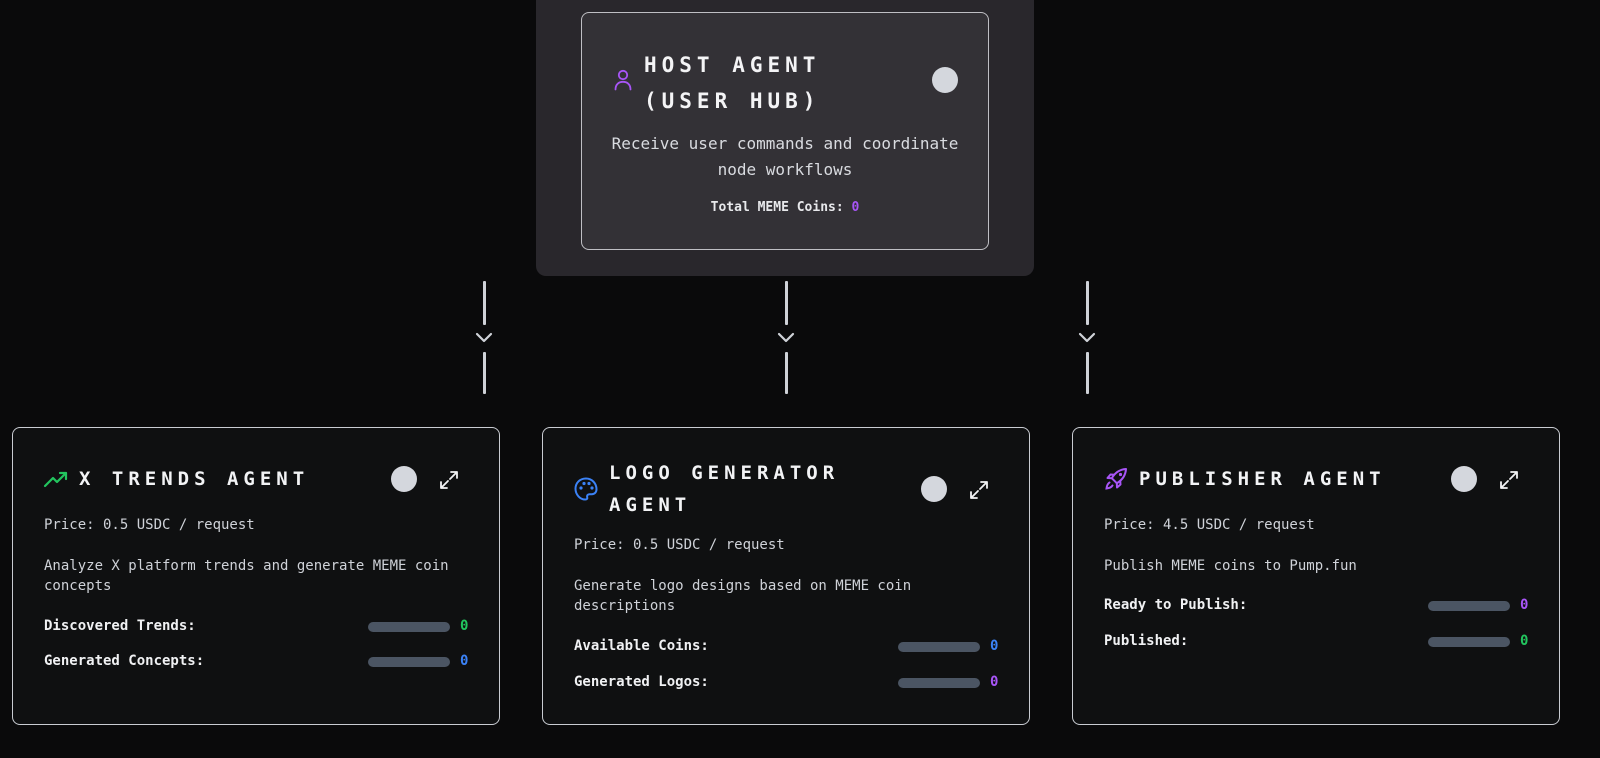  I want to click on connector-x-trends, so click(484, 338).